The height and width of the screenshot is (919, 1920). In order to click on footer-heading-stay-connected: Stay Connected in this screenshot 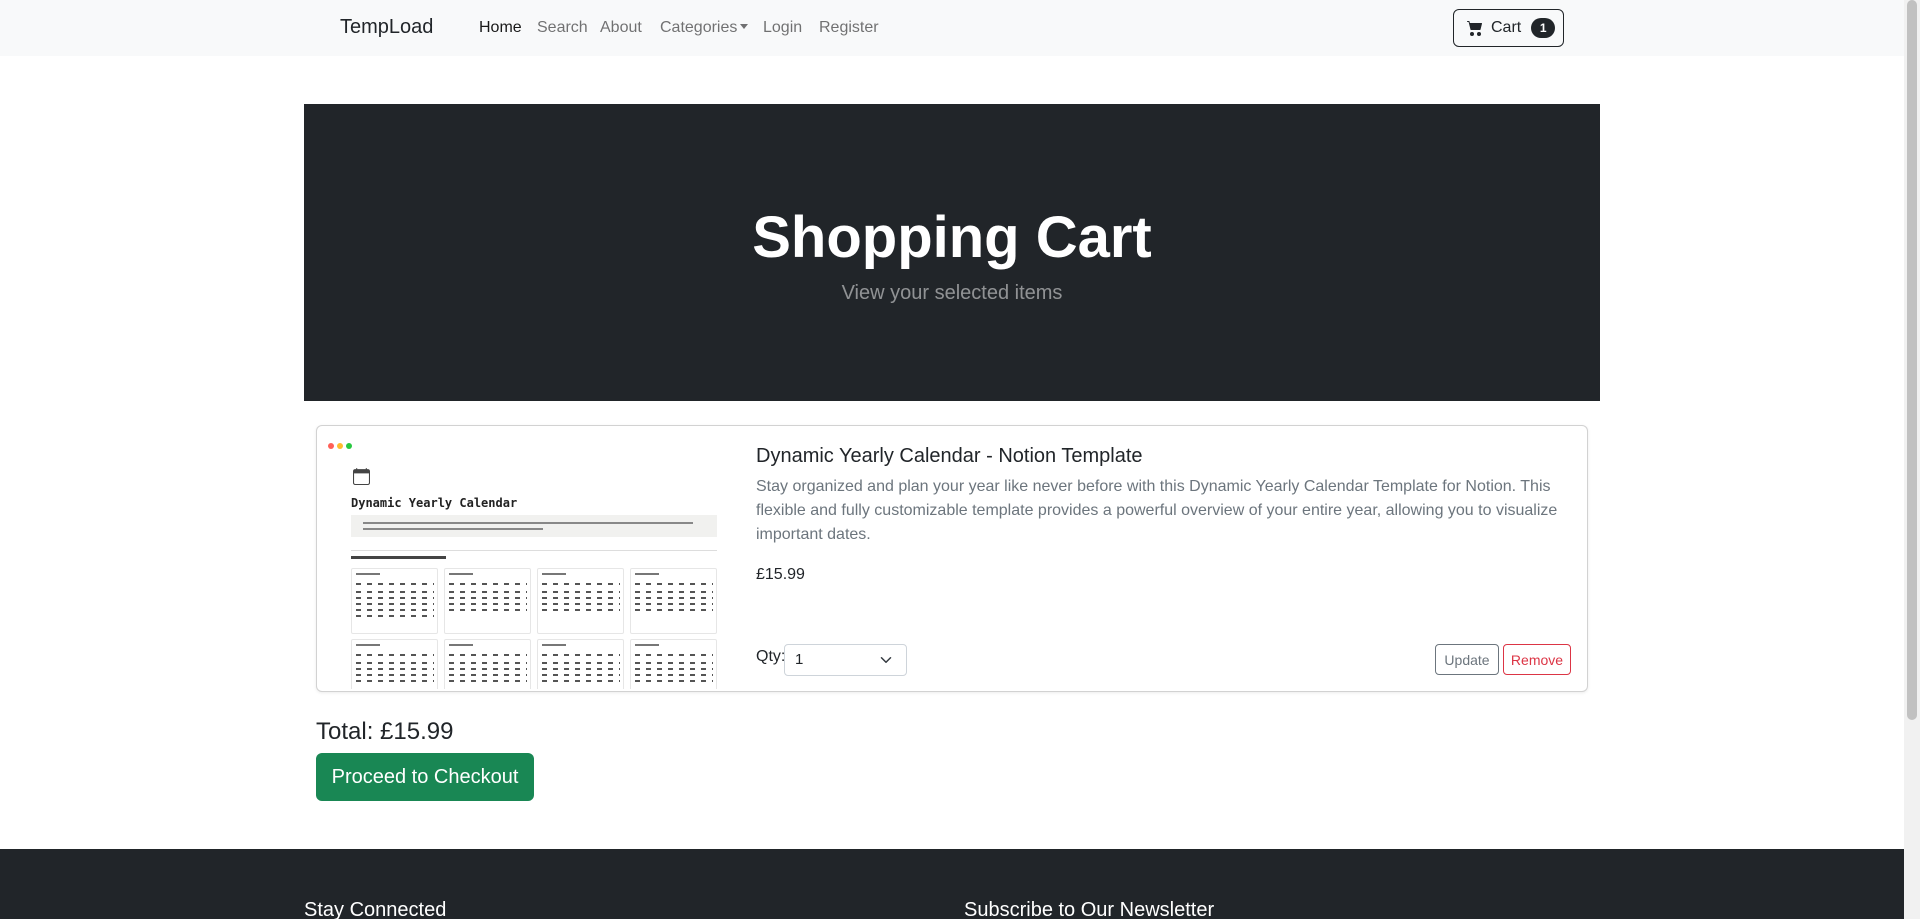, I will do `click(375, 909)`.